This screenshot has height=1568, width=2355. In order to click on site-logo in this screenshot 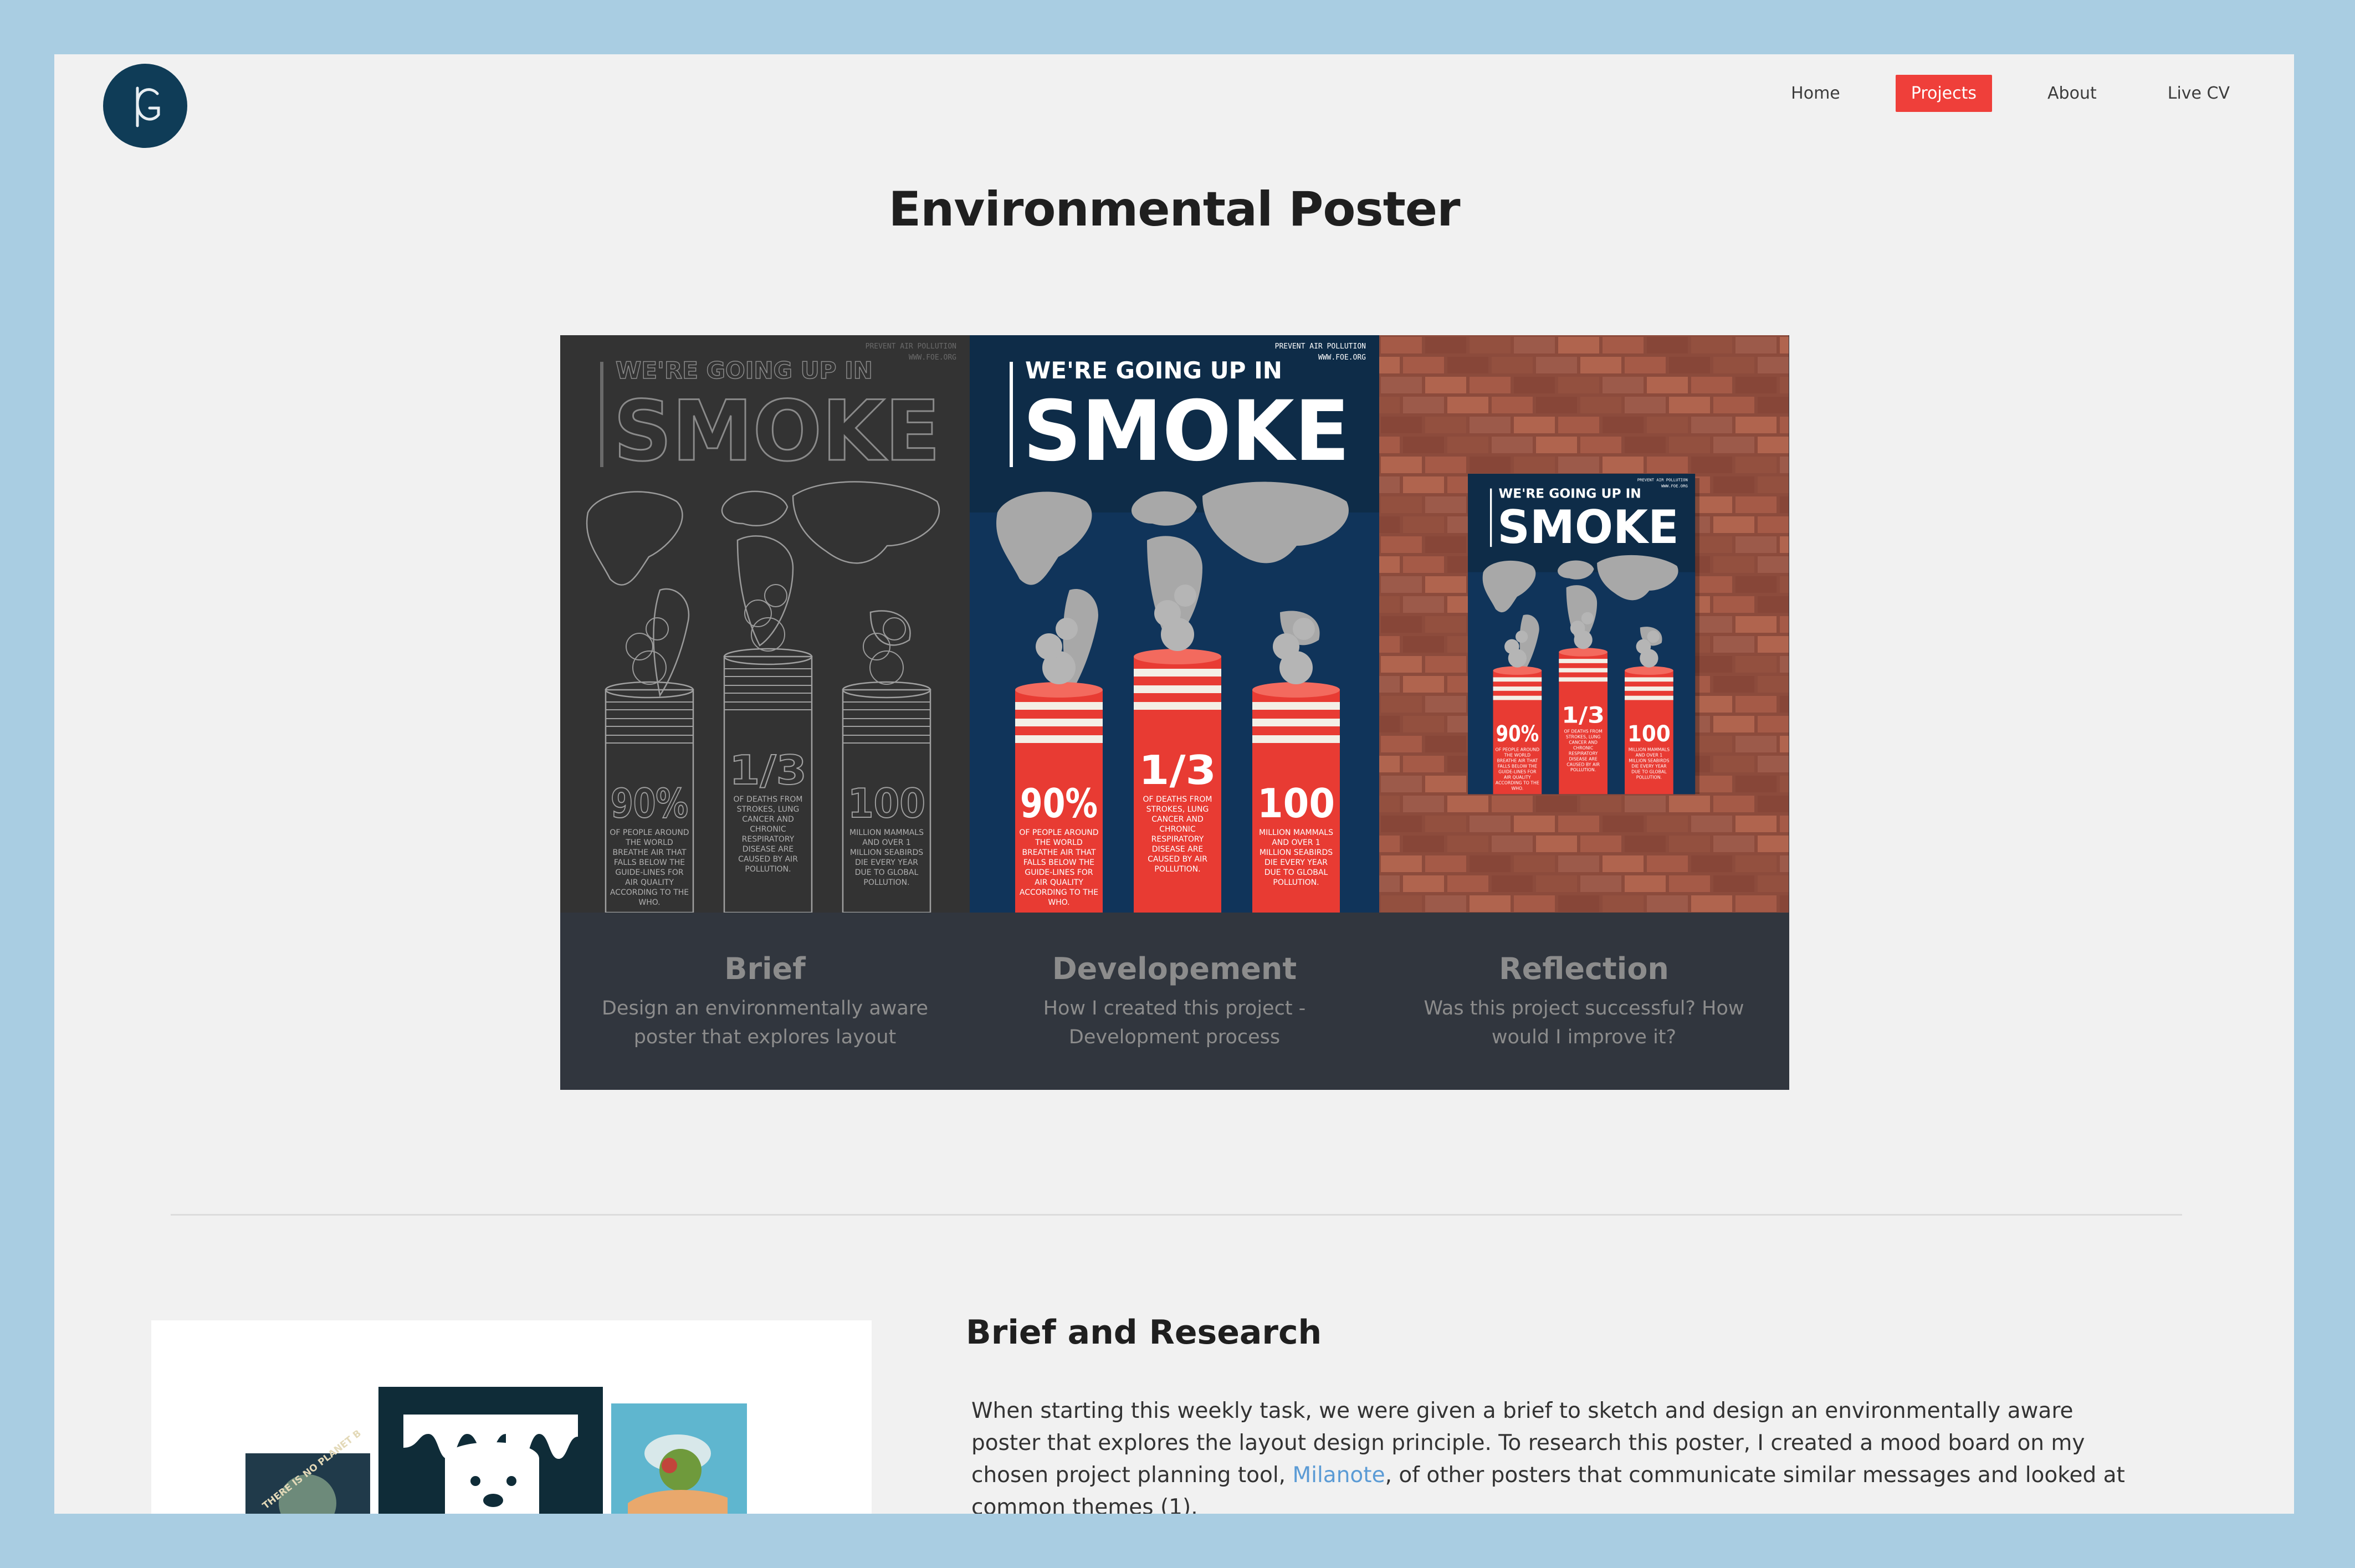, I will do `click(145, 106)`.